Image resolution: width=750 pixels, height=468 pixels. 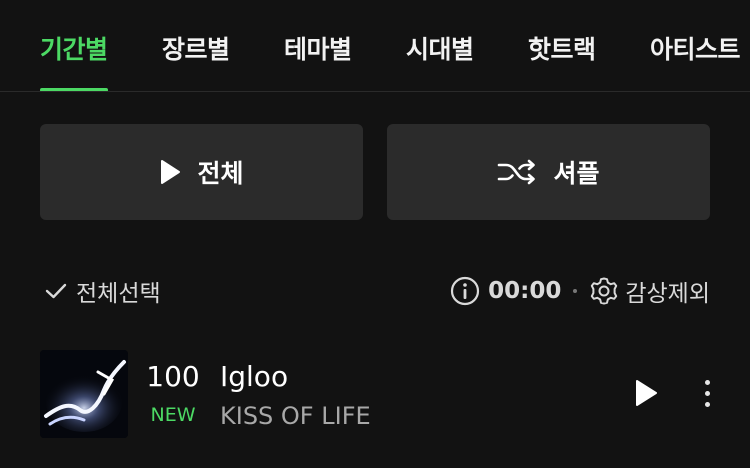 What do you see at coordinates (604, 291) in the screenshot?
I see `gear-icon` at bounding box center [604, 291].